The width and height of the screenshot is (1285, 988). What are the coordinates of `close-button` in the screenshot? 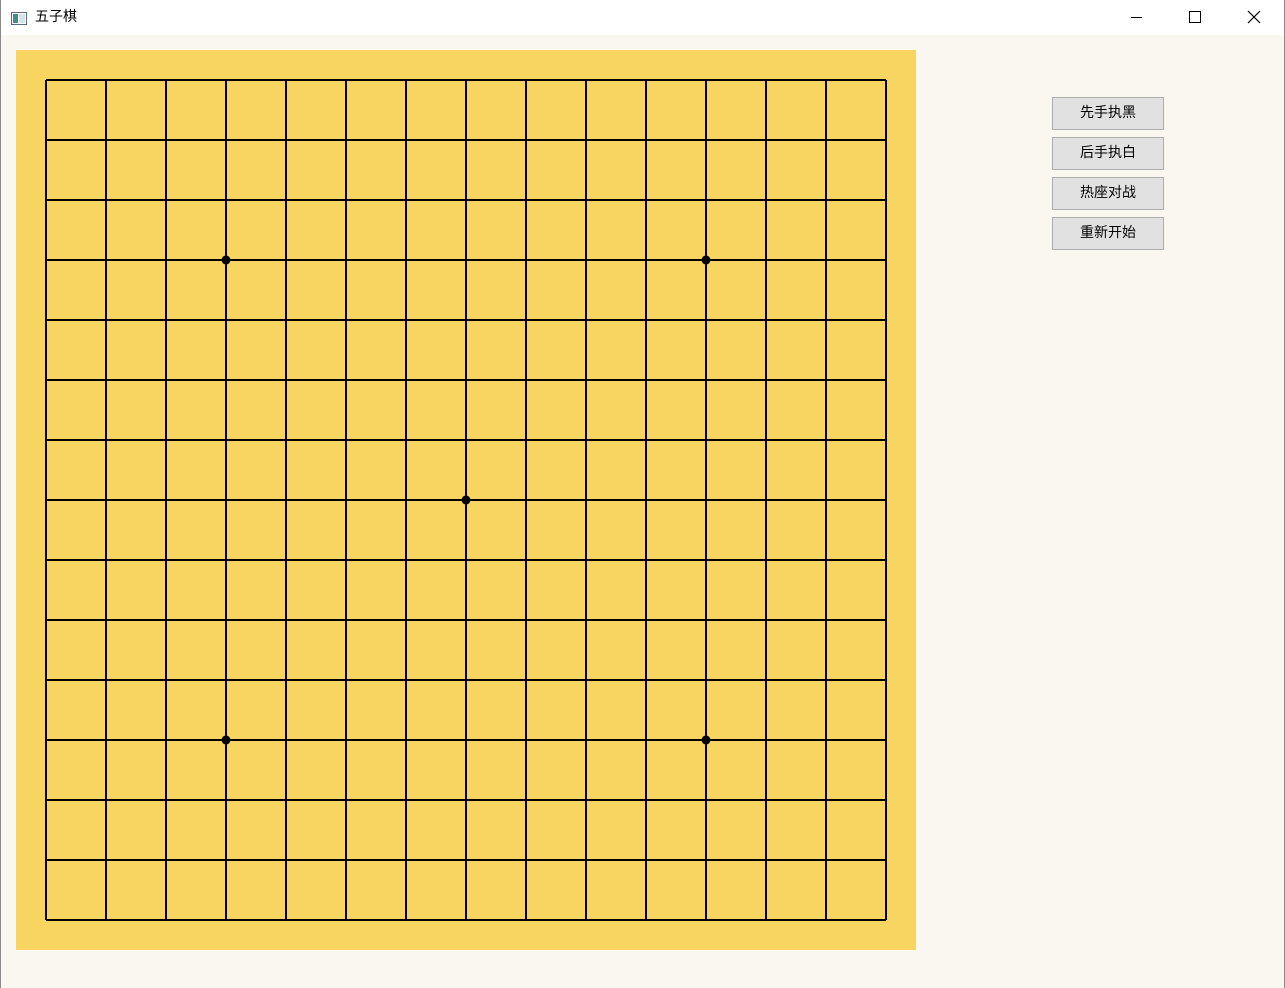 It's located at (1254, 17).